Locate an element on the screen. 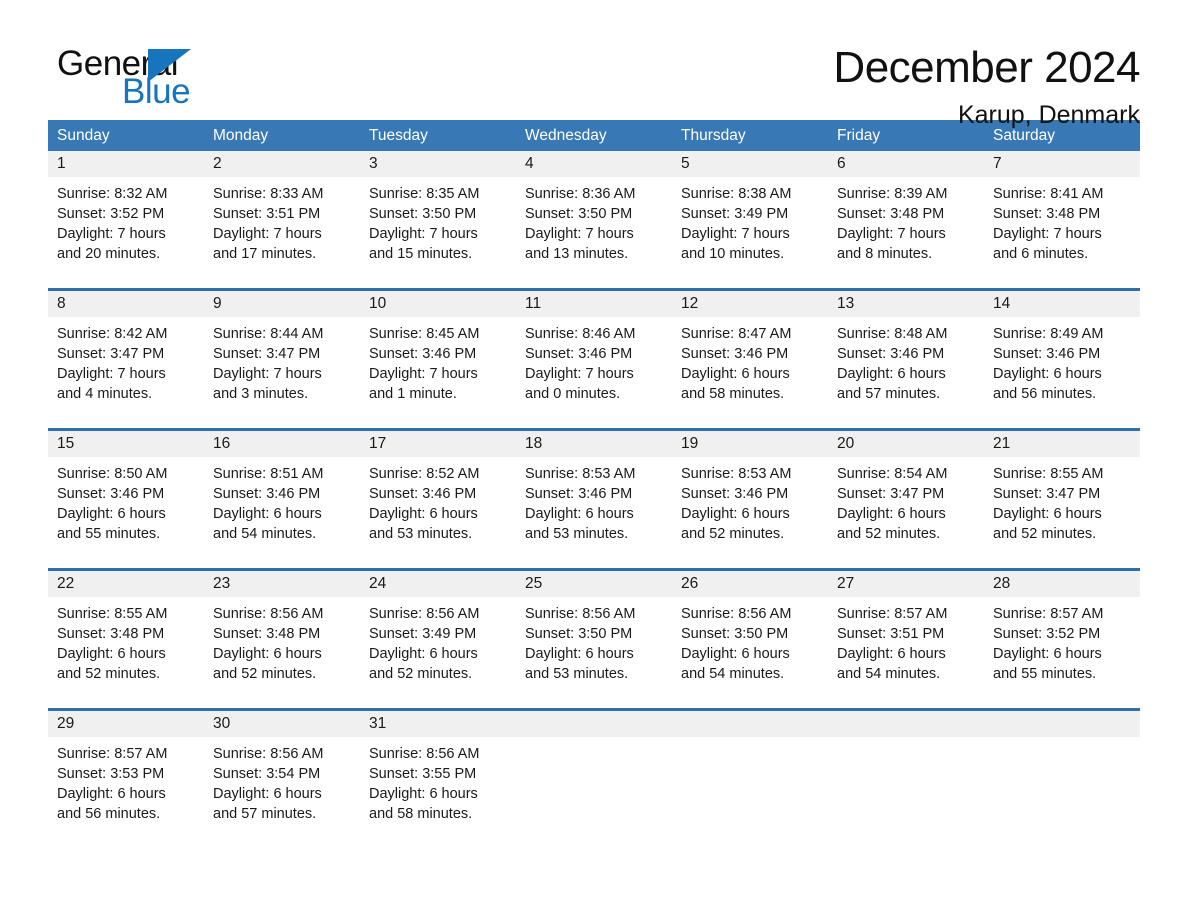  day-number: 17 is located at coordinates (438, 444).